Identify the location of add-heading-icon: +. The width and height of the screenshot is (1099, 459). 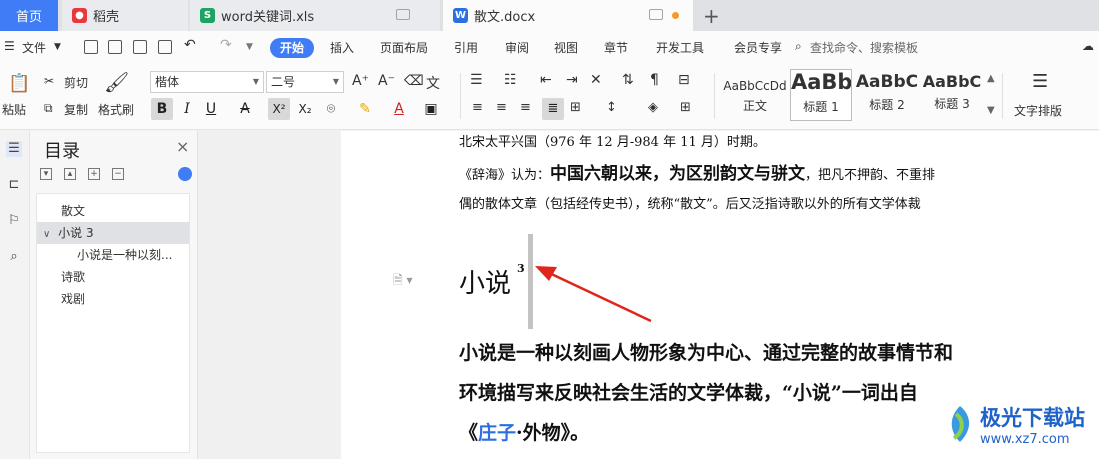
(94, 174).